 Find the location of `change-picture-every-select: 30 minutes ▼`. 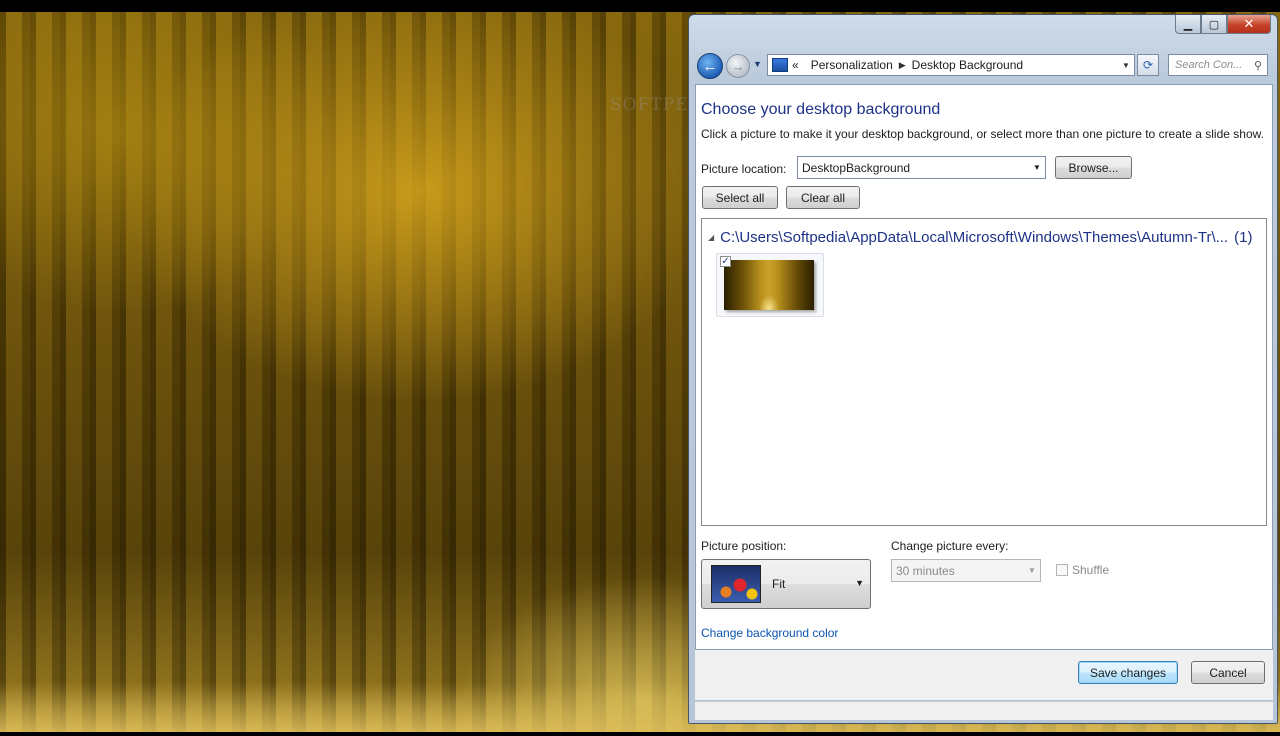

change-picture-every-select: 30 minutes ▼ is located at coordinates (966, 570).